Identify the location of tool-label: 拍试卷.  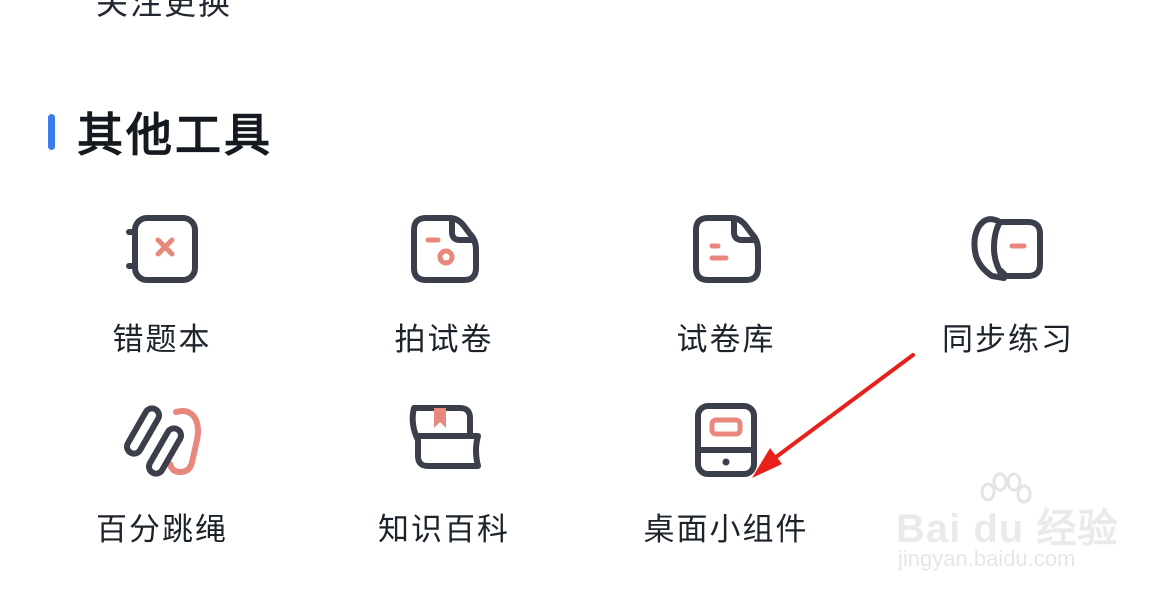
(444, 340).